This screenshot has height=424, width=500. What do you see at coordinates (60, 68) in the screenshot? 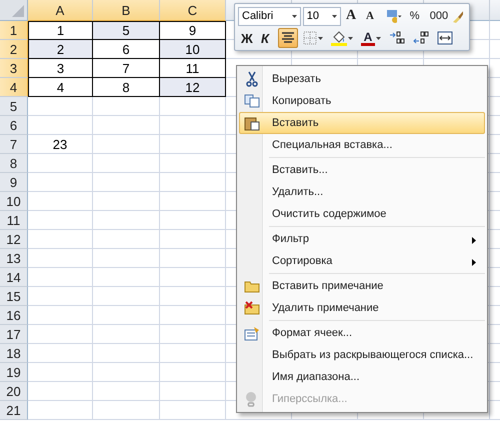
I see `table-cell: 3` at bounding box center [60, 68].